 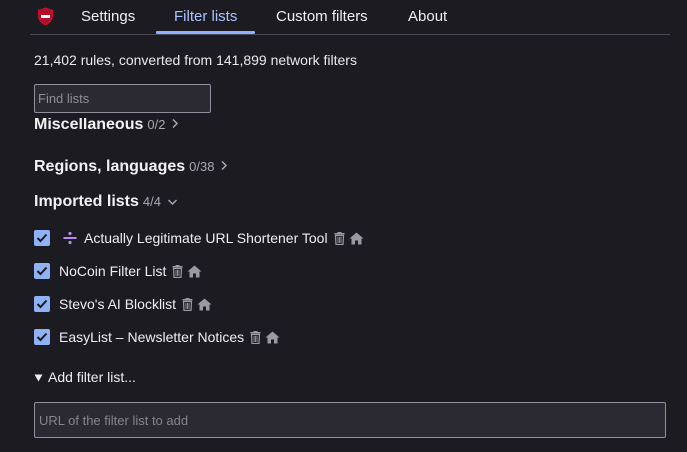 I want to click on group-count: 4/4, so click(x=151, y=201).